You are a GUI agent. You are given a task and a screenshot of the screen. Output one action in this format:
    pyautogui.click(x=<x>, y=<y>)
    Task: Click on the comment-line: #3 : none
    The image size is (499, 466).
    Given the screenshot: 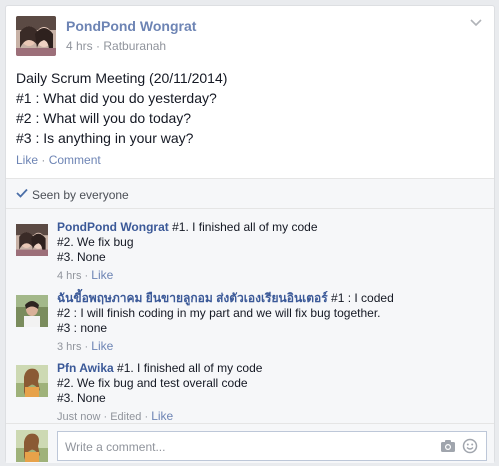 What is the action you would take?
    pyautogui.click(x=82, y=328)
    